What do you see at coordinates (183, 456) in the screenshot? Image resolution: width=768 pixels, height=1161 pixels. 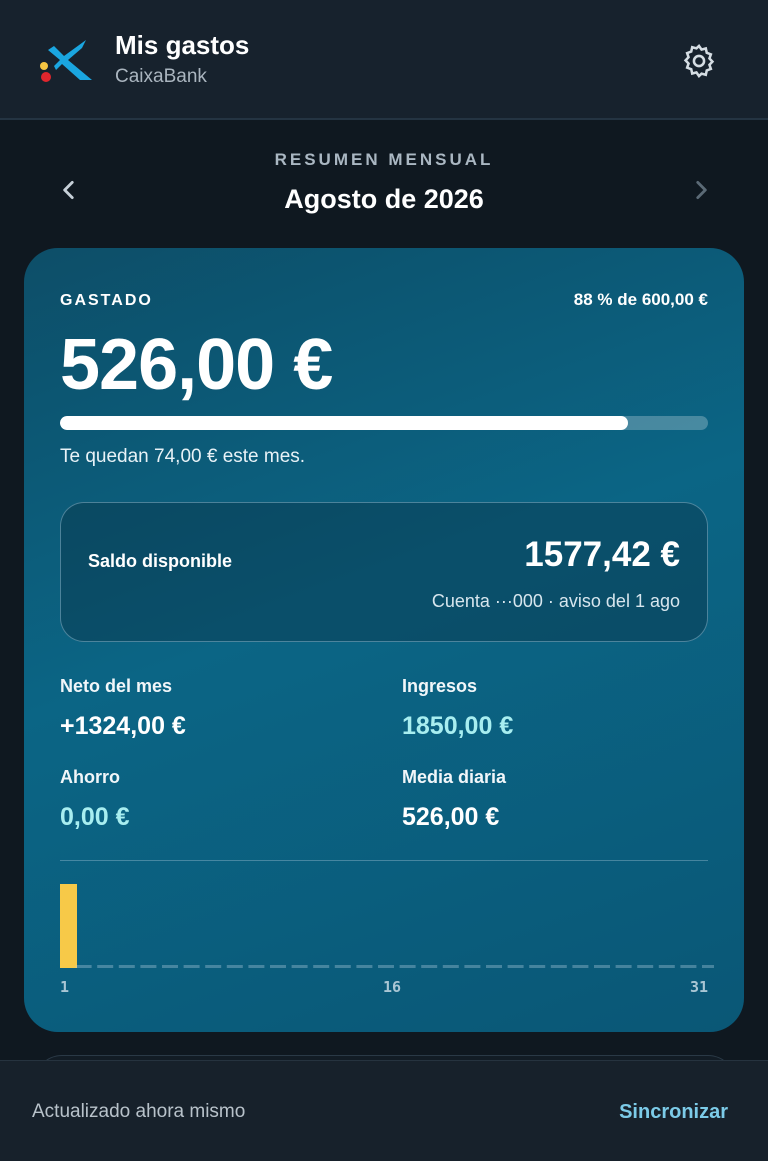 I see `remaining-text: Te quedan 74,00 € este mes.` at bounding box center [183, 456].